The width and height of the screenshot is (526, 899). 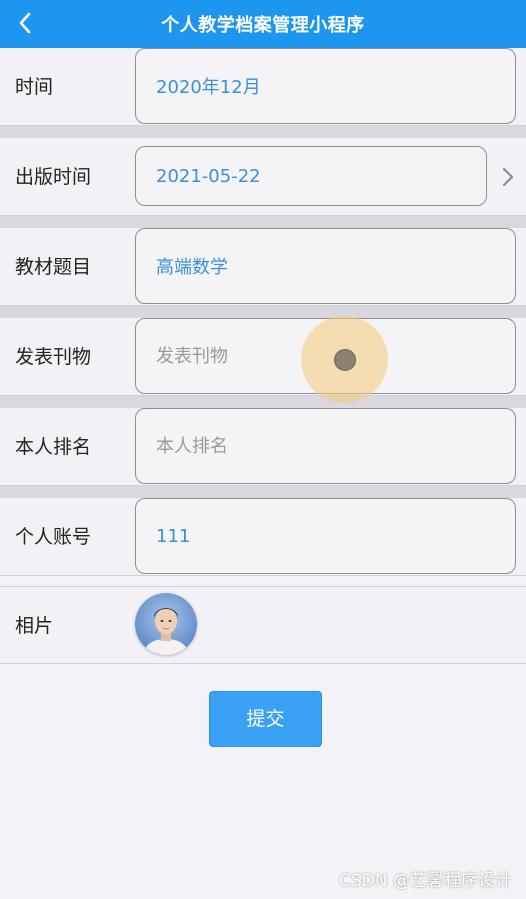 What do you see at coordinates (311, 176) in the screenshot?
I see `publish-time-picker` at bounding box center [311, 176].